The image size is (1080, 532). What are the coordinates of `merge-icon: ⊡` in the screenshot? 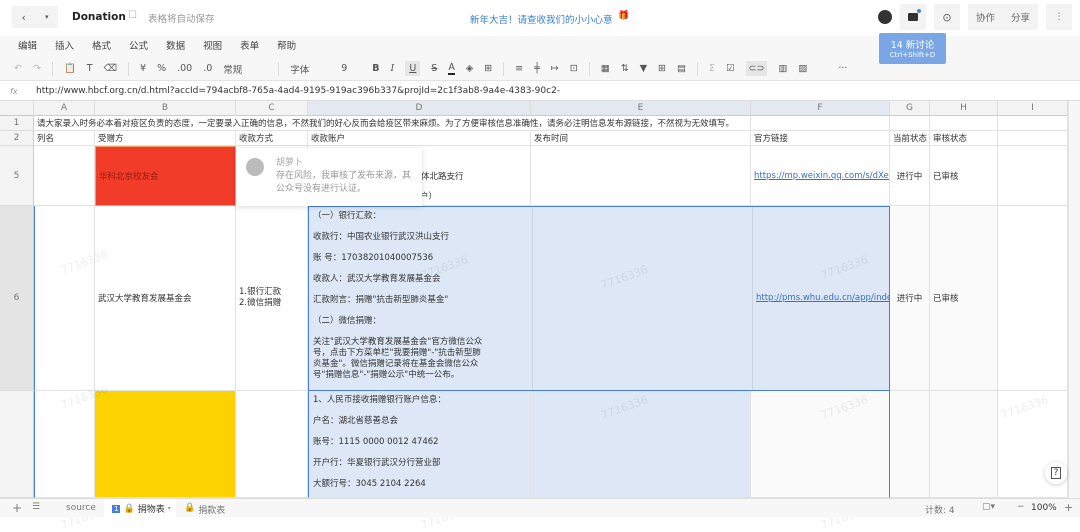 It's located at (574, 68).